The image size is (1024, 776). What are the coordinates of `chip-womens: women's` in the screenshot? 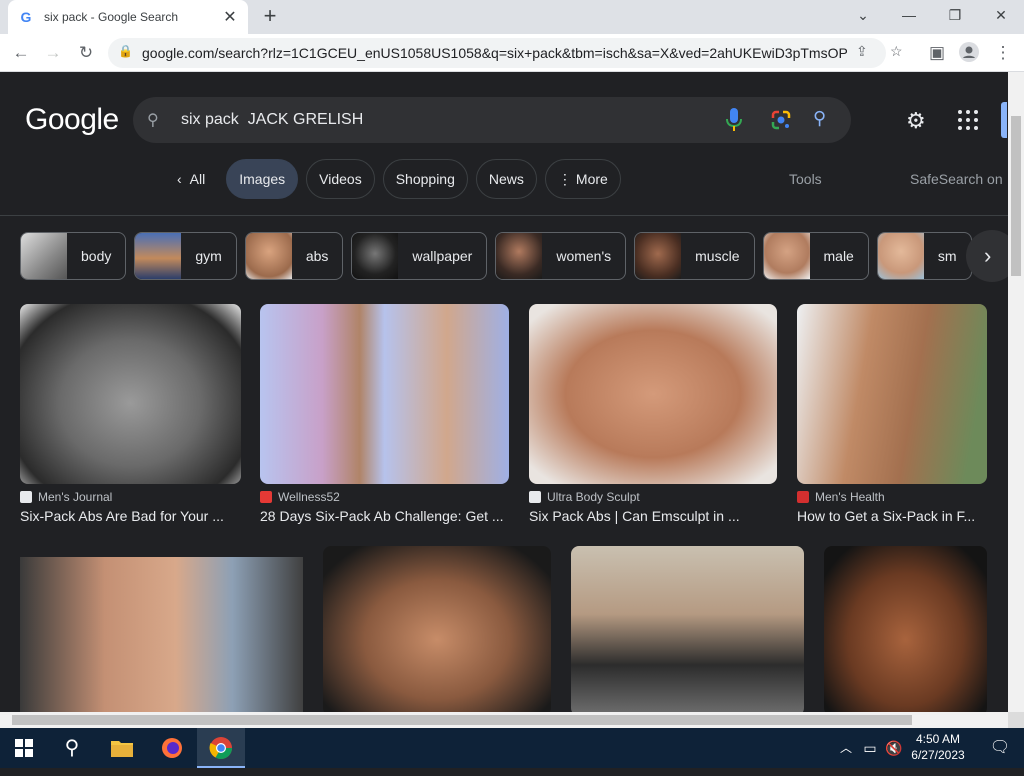 It's located at (561, 256).